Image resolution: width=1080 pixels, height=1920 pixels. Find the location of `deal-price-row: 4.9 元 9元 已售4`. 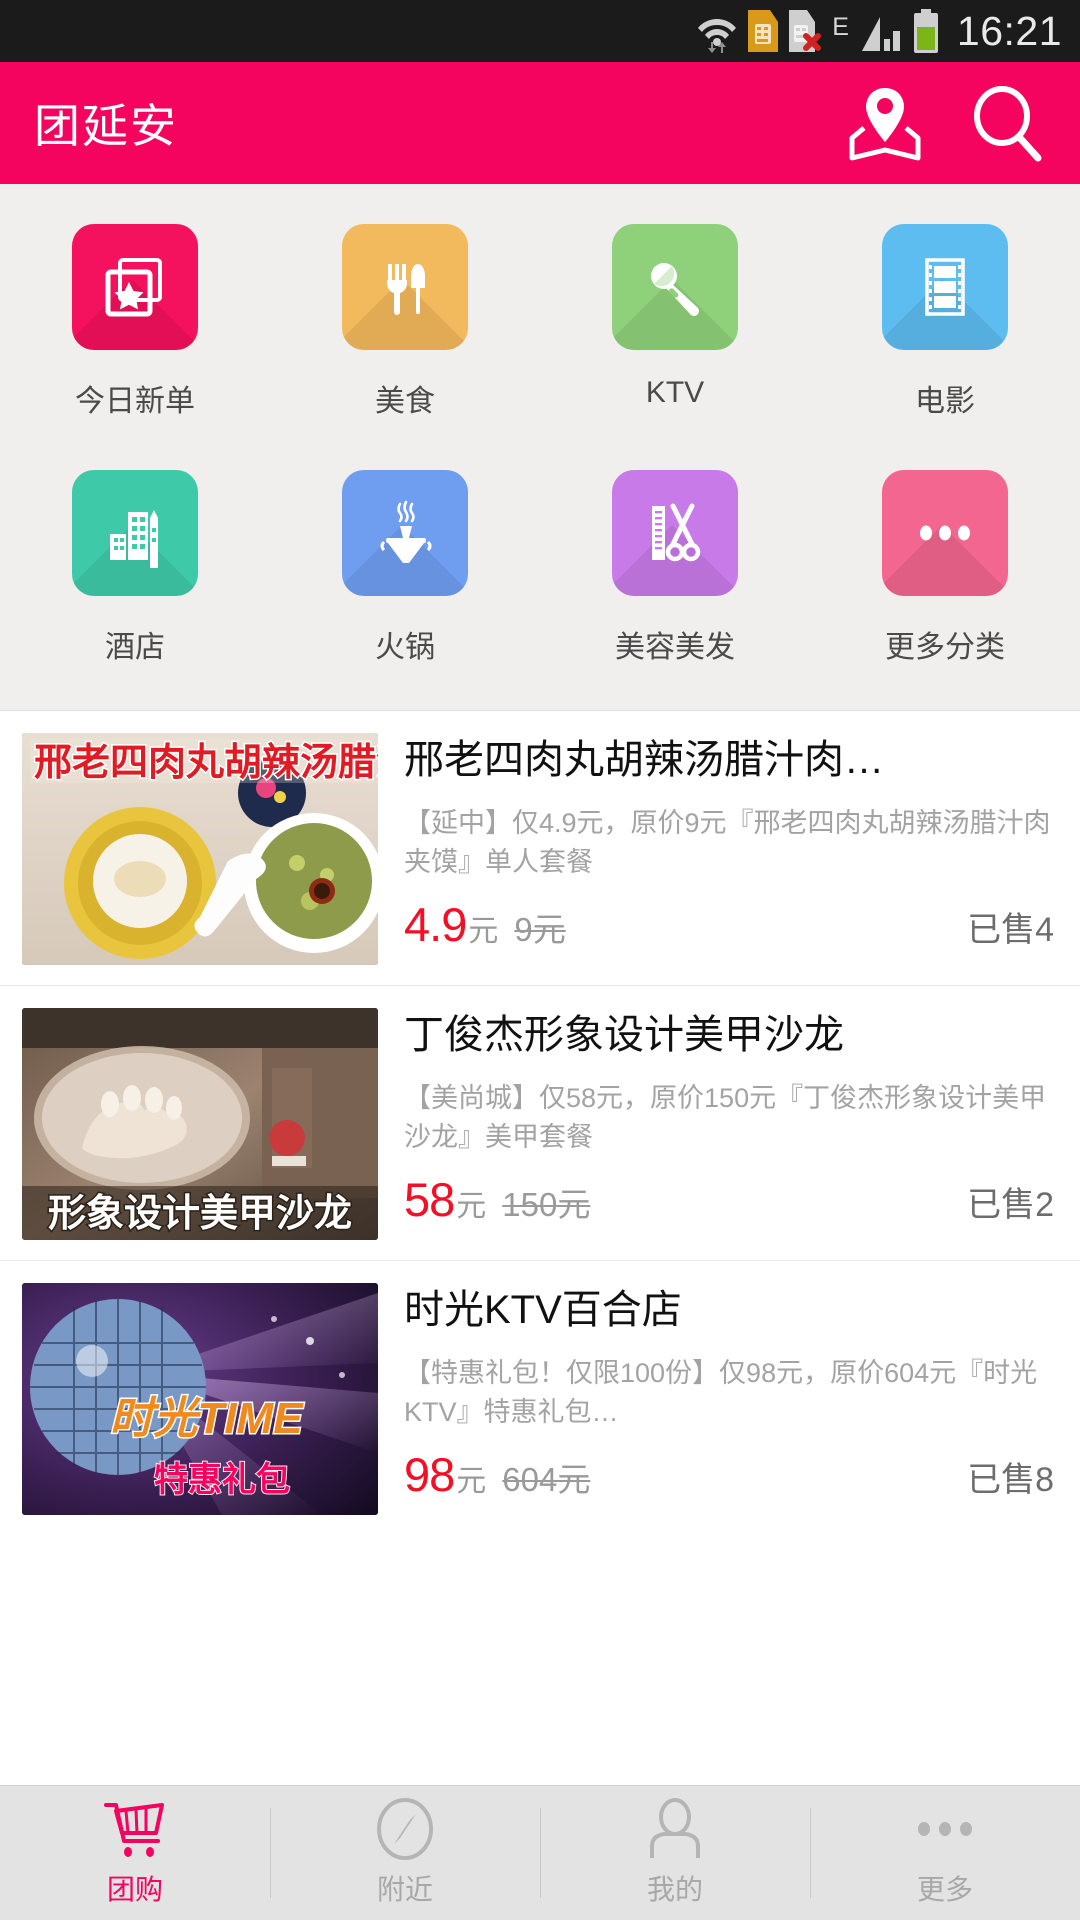

deal-price-row: 4.9 元 9元 已售4 is located at coordinates (729, 924).